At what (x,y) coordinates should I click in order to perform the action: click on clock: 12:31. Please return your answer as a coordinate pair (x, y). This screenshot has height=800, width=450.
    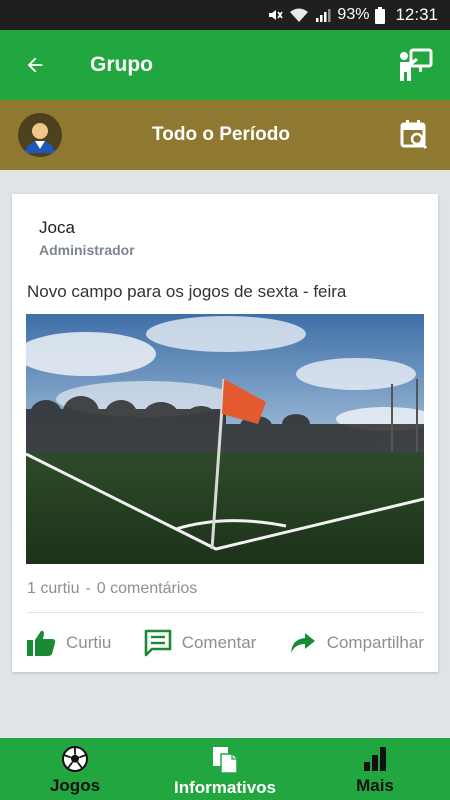
    Looking at the image, I should click on (416, 14).